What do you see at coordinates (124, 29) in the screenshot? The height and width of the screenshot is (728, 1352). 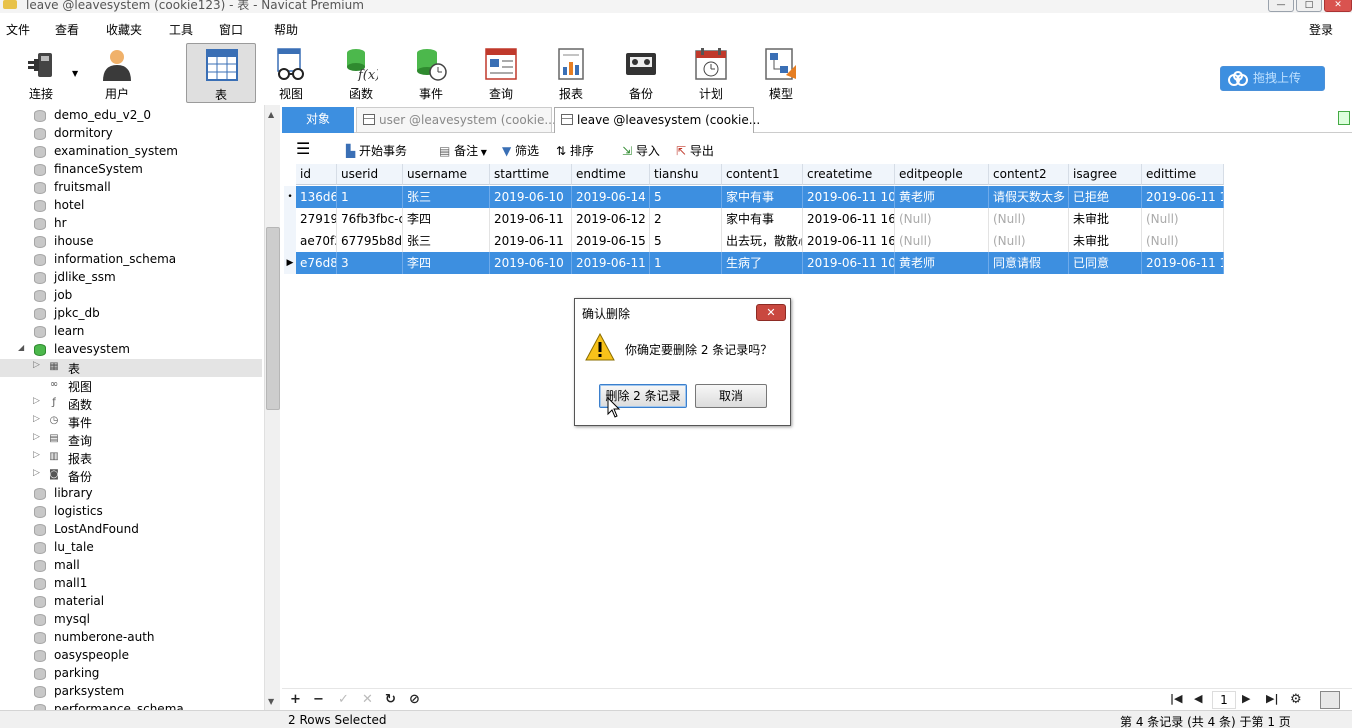 I see `menu-favorites: 收藏夹` at bounding box center [124, 29].